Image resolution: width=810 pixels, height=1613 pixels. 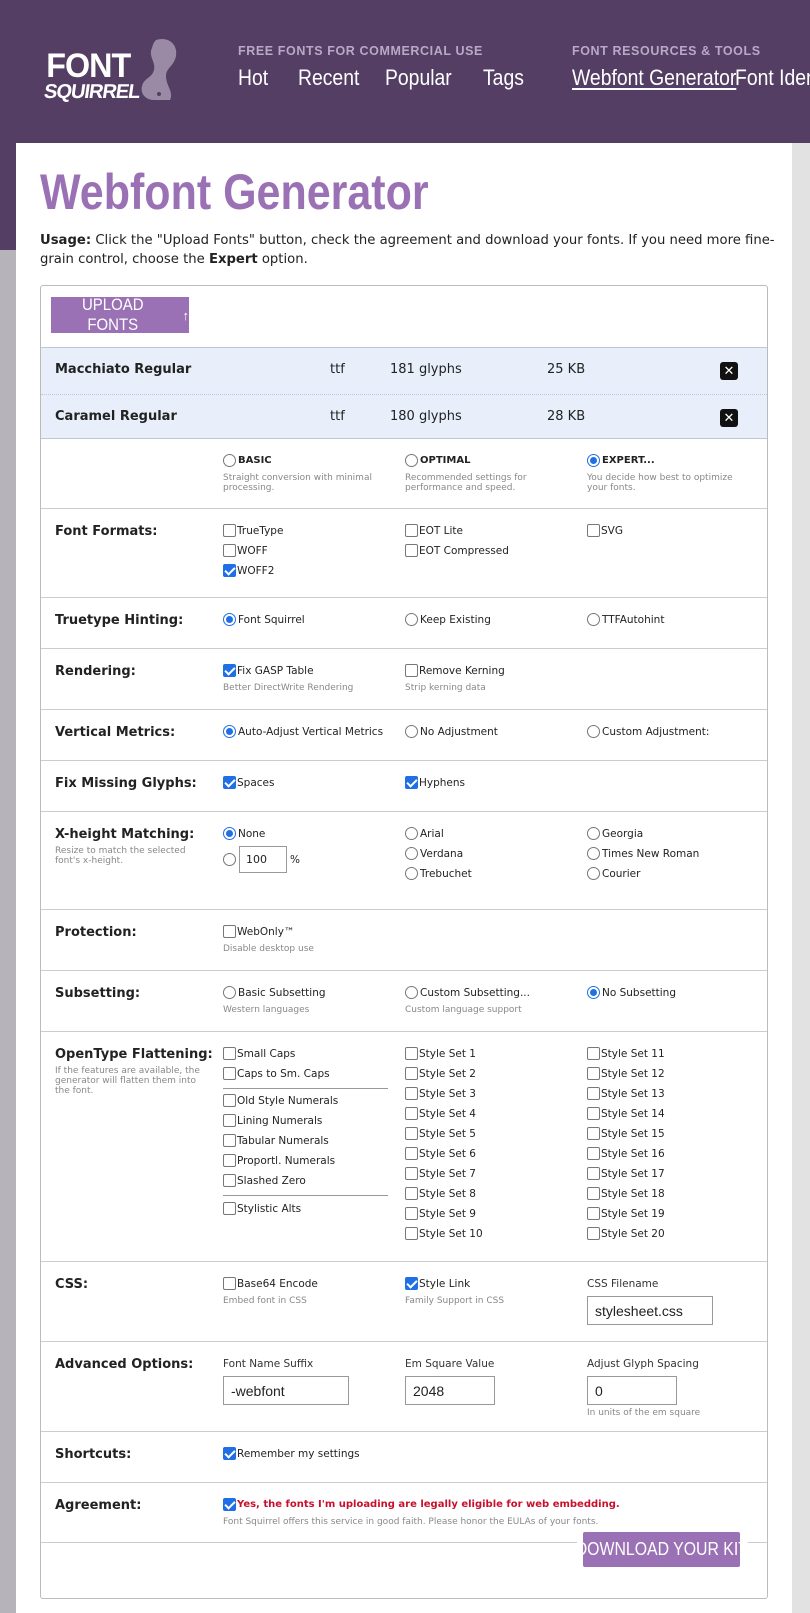 I want to click on fix-gasp-checkbox: Fix GASP Table, so click(x=268, y=670).